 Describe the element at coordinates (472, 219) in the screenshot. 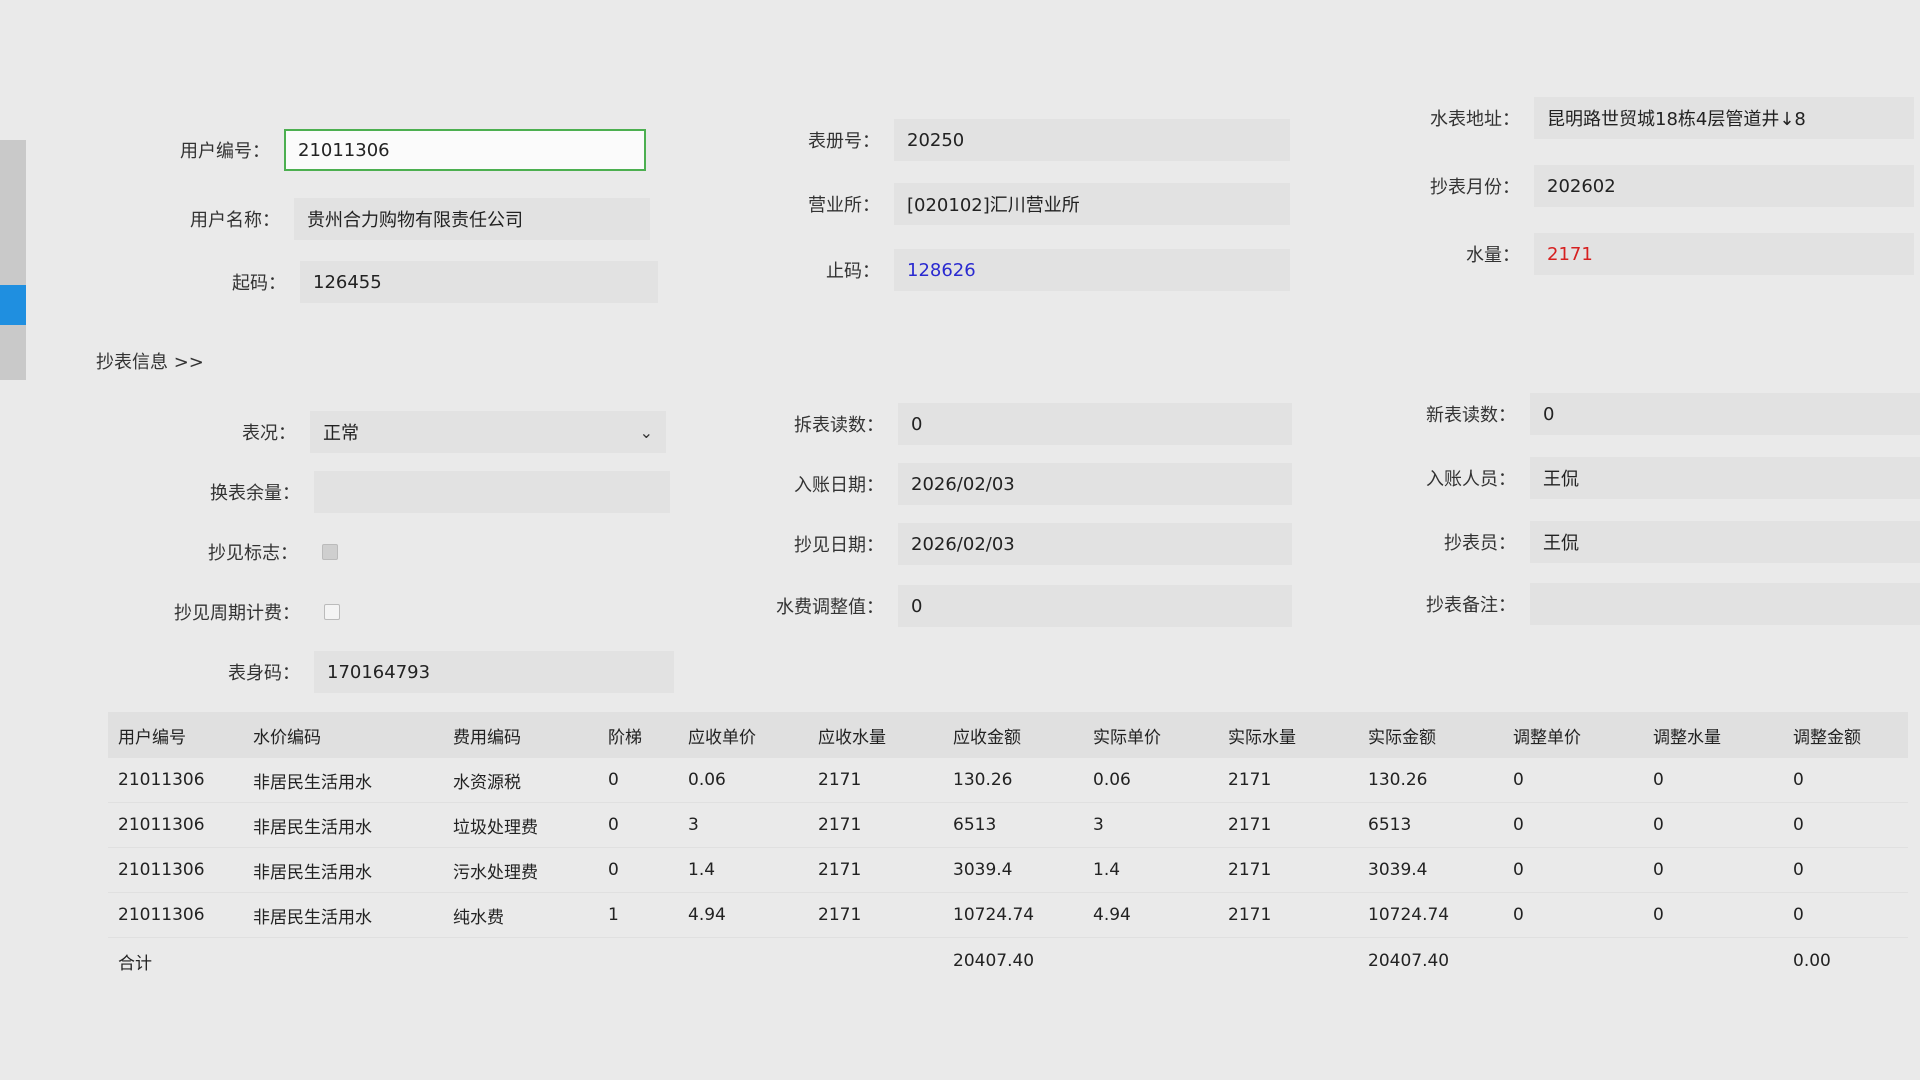

I see `user-name-value: 贵州合力购物有限责任公司` at that location.